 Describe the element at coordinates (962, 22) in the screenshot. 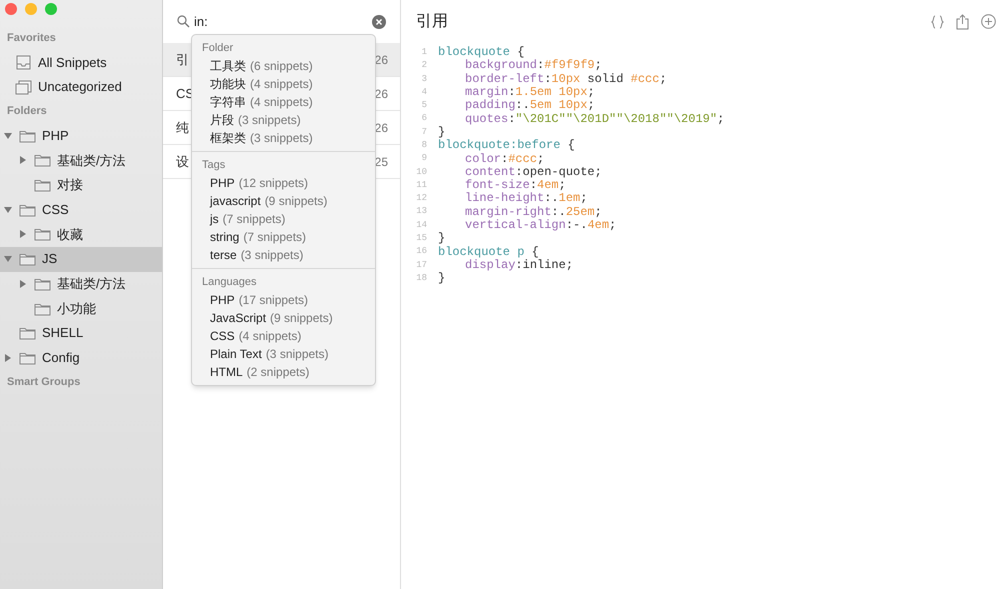

I see `share-icon` at that location.